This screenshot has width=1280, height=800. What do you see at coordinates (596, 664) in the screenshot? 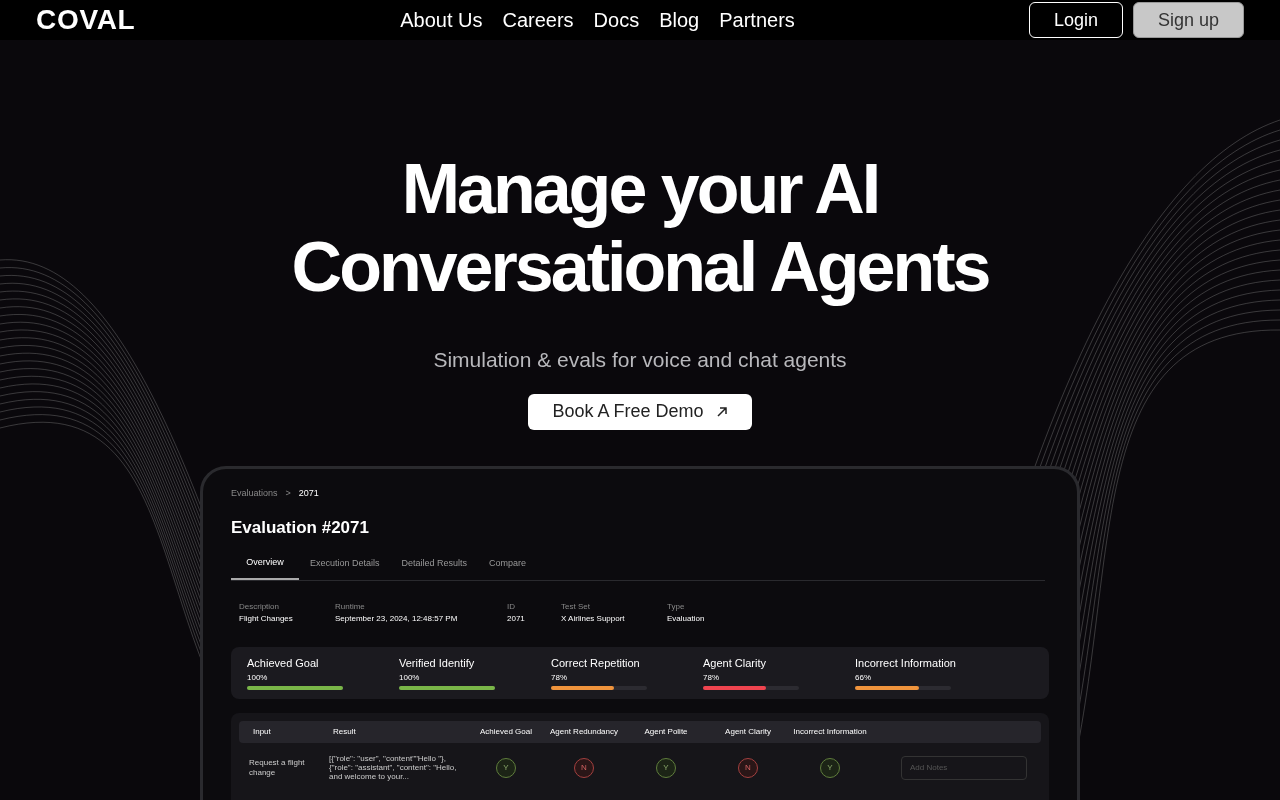
I see `metric-name: Correct Repetition` at bounding box center [596, 664].